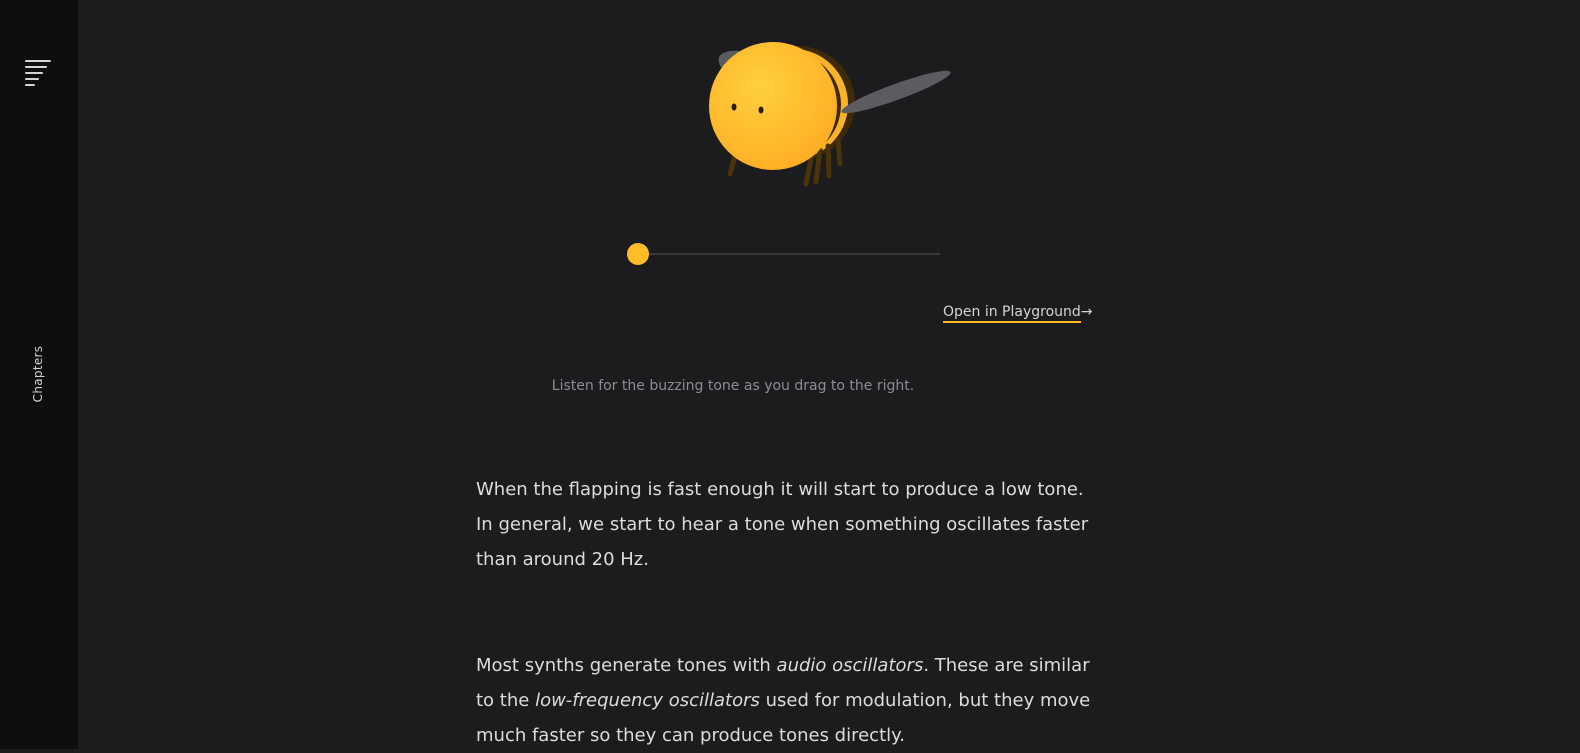 The image size is (1580, 753). Describe the element at coordinates (808, 110) in the screenshot. I see `bee-illustration` at that location.